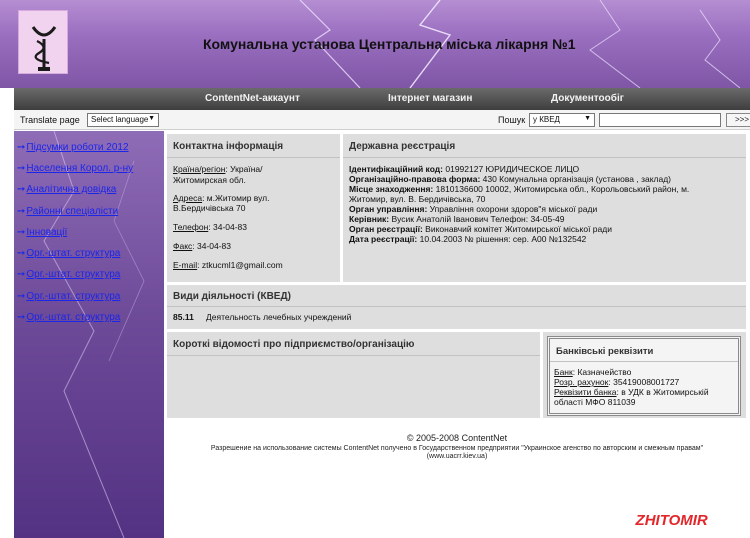  I want to click on address-label: Адреса, so click(188, 198).